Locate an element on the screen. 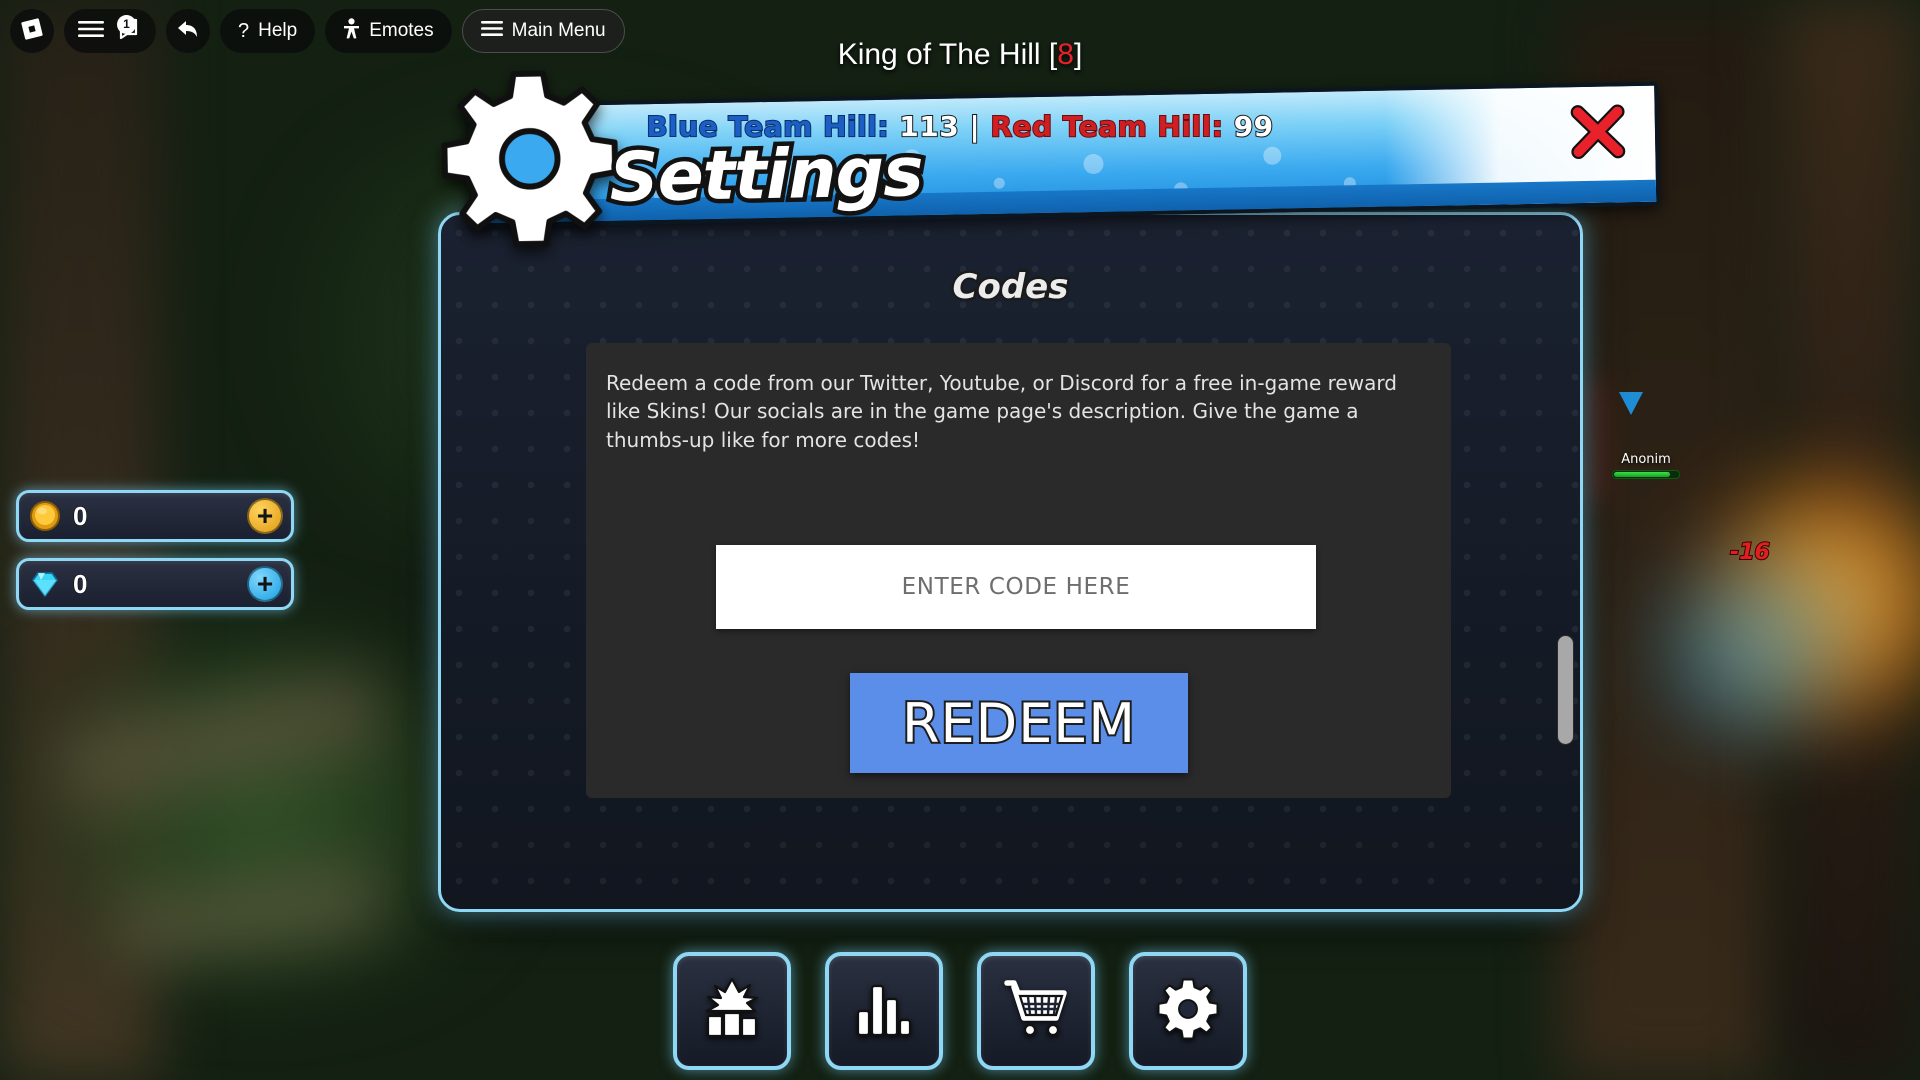 The image size is (1920, 1080). nav-button-skins is located at coordinates (732, 1011).